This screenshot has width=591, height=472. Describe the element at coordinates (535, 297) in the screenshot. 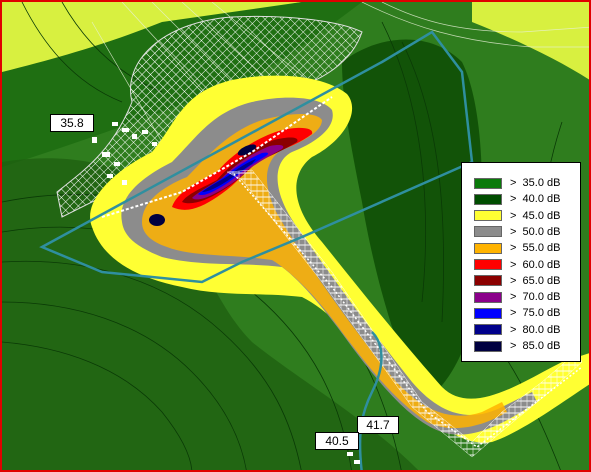

I see `legend-label: > 70.0 dB` at that location.